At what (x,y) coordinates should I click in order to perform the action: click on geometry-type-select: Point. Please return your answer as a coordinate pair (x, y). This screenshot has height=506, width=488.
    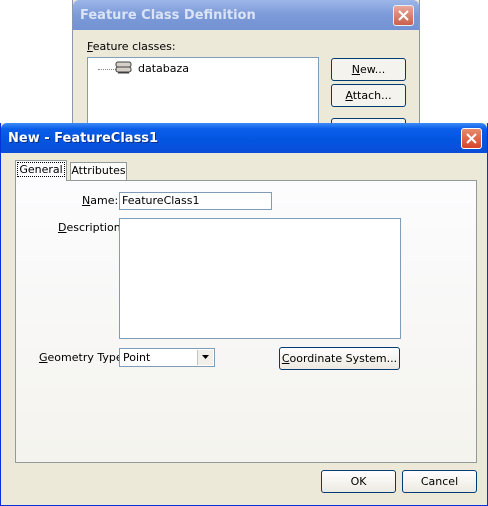
    Looking at the image, I should click on (167, 357).